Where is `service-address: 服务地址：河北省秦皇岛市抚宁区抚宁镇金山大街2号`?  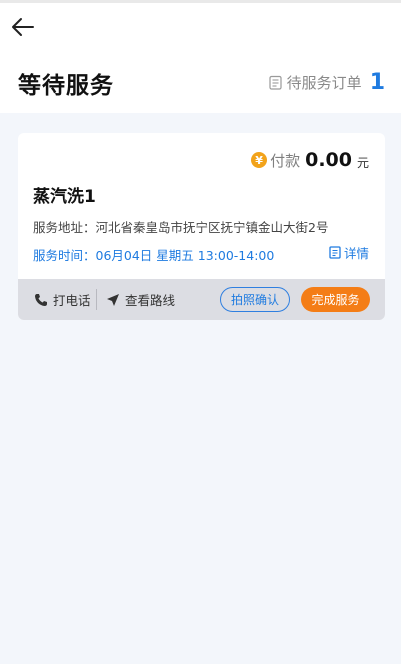
service-address: 服务地址：河北省秦皇岛市抚宁区抚宁镇金山大街2号 is located at coordinates (181, 227).